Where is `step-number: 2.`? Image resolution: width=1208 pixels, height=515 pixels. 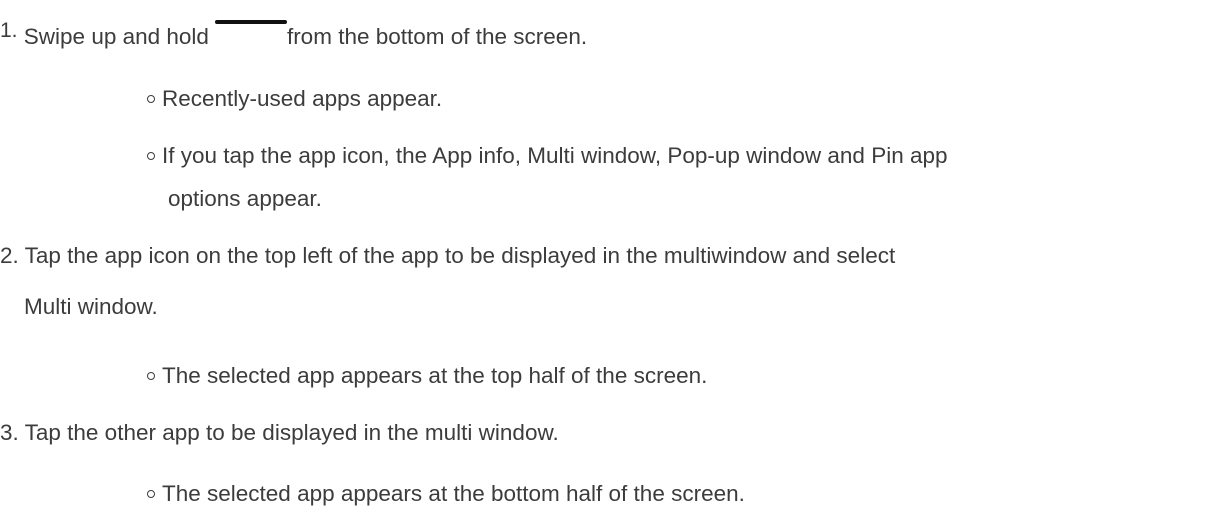 step-number: 2. is located at coordinates (9, 255).